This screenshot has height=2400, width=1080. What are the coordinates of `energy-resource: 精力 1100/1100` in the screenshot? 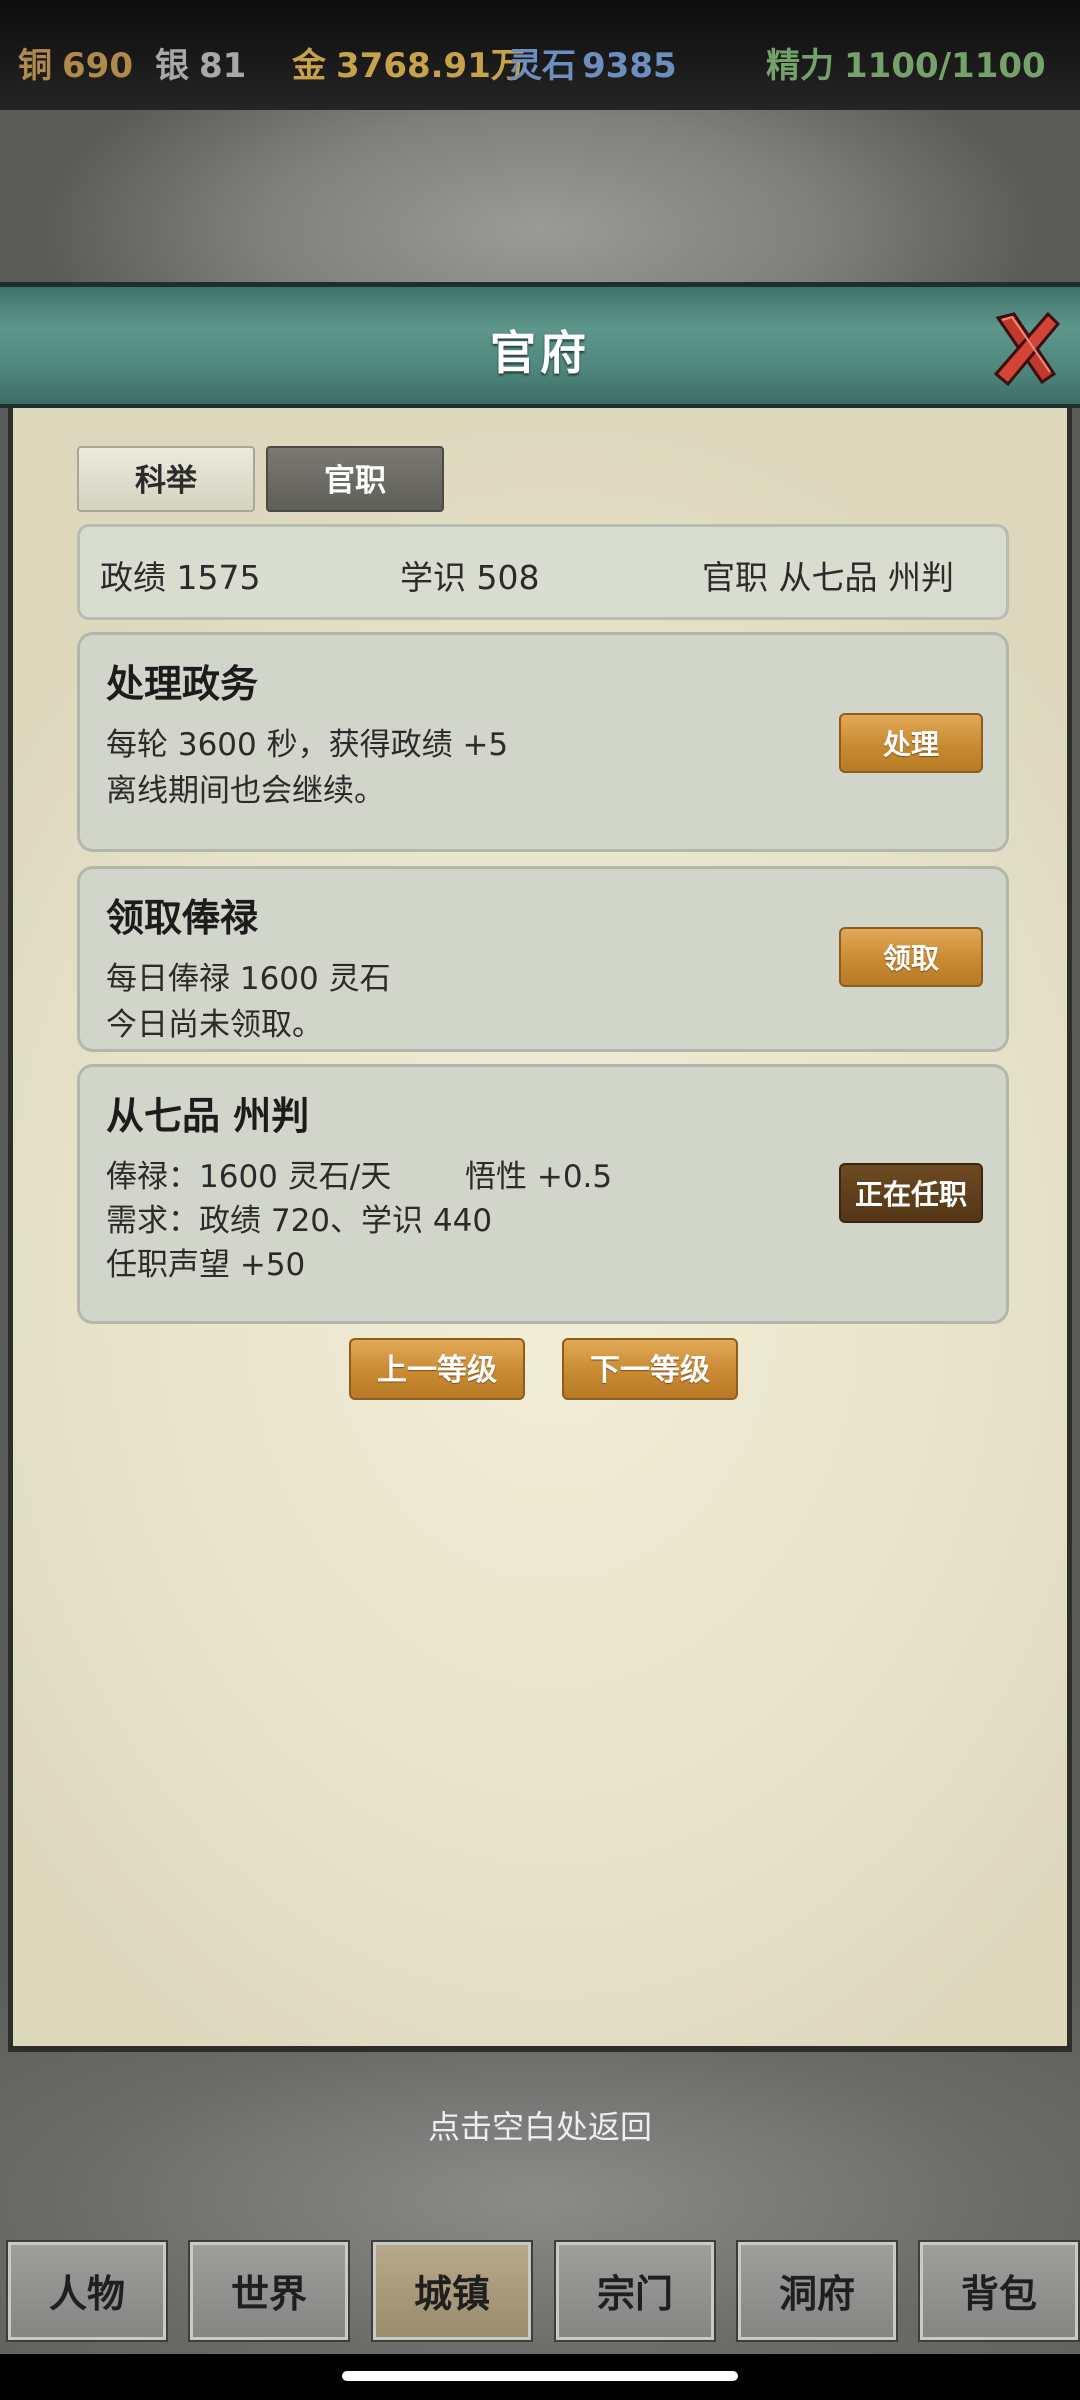 It's located at (906, 62).